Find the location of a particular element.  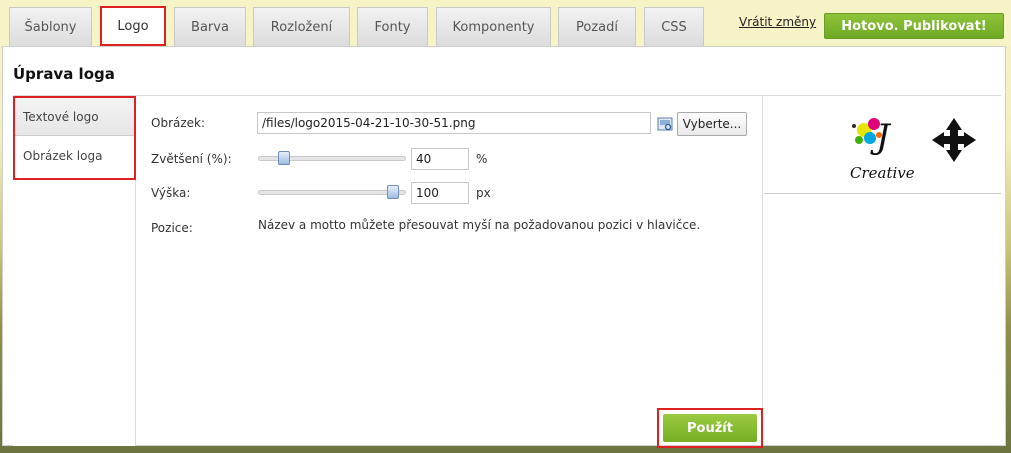

tab-barva: Barva is located at coordinates (210, 26).